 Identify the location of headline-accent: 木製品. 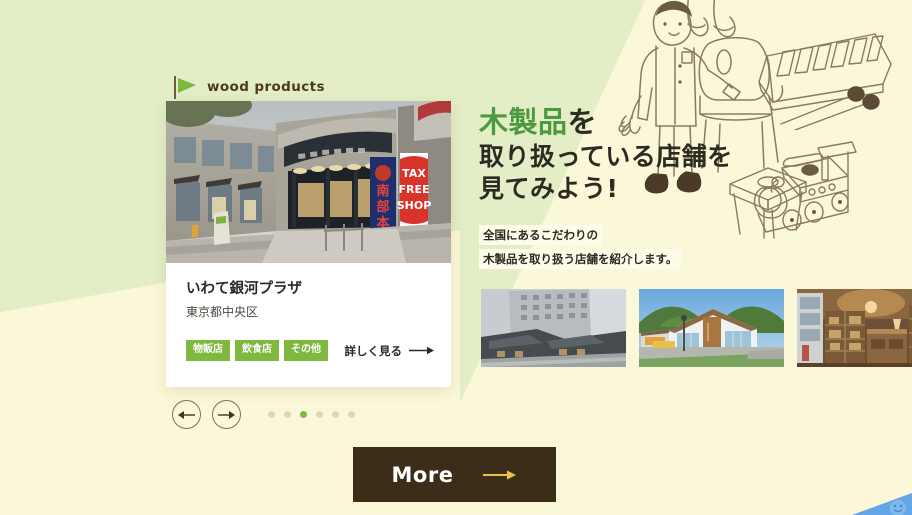
(523, 122).